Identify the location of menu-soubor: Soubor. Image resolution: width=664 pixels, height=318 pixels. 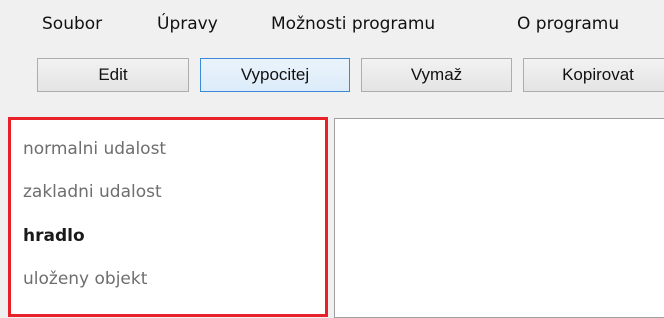
(72, 24).